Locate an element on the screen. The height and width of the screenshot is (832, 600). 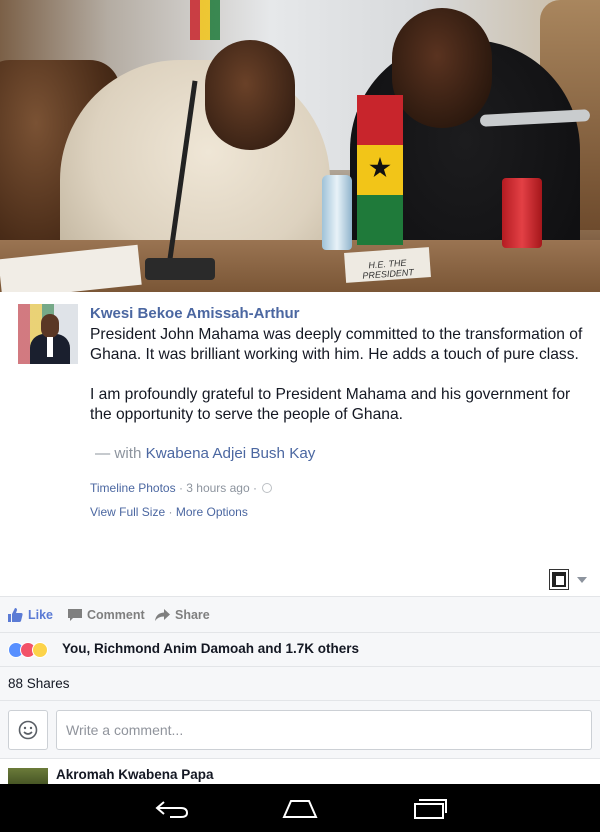
red-cup is located at coordinates (522, 213).